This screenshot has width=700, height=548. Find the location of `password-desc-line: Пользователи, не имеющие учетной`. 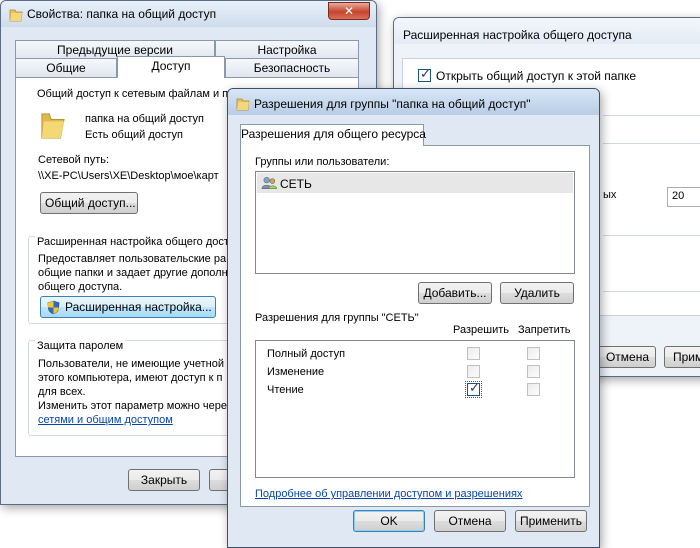

password-desc-line: Пользователи, не имеющие учетной is located at coordinates (131, 364).